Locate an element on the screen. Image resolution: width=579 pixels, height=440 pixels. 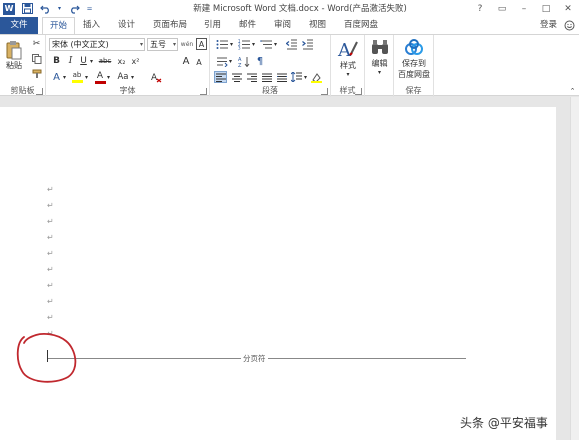
align-center-icon is located at coordinates (236, 77).